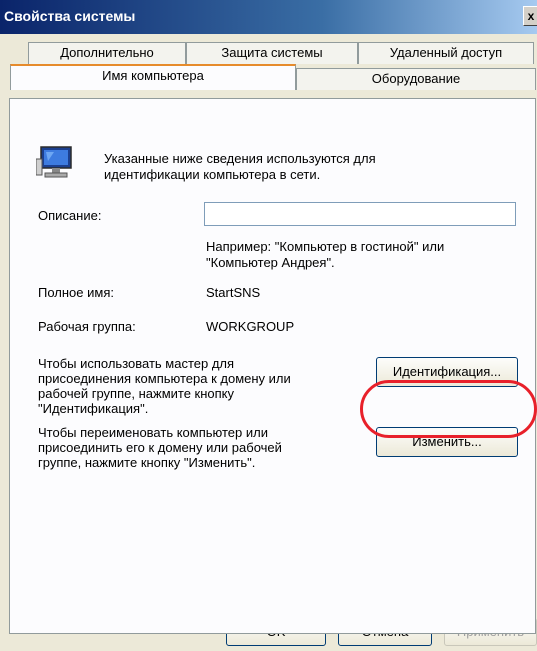 This screenshot has width=537, height=651. Describe the element at coordinates (160, 447) in the screenshot. I see `rename-text-2: присоединить его к домену или рабочей` at that location.